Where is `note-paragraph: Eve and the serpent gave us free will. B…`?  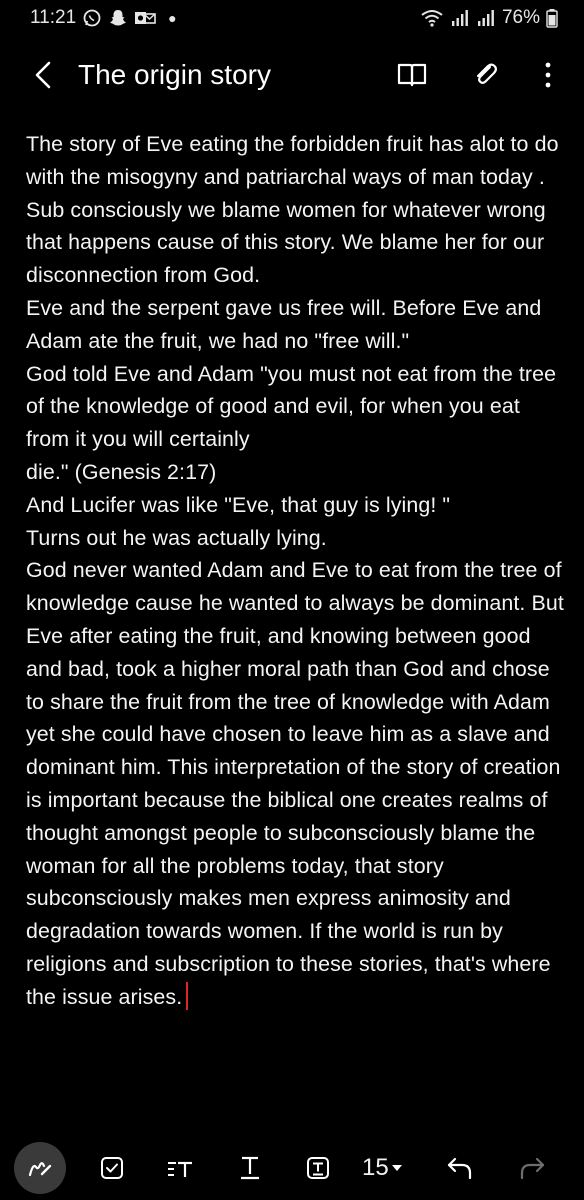 note-paragraph: Eve and the serpent gave us free will. B… is located at coordinates (284, 324).